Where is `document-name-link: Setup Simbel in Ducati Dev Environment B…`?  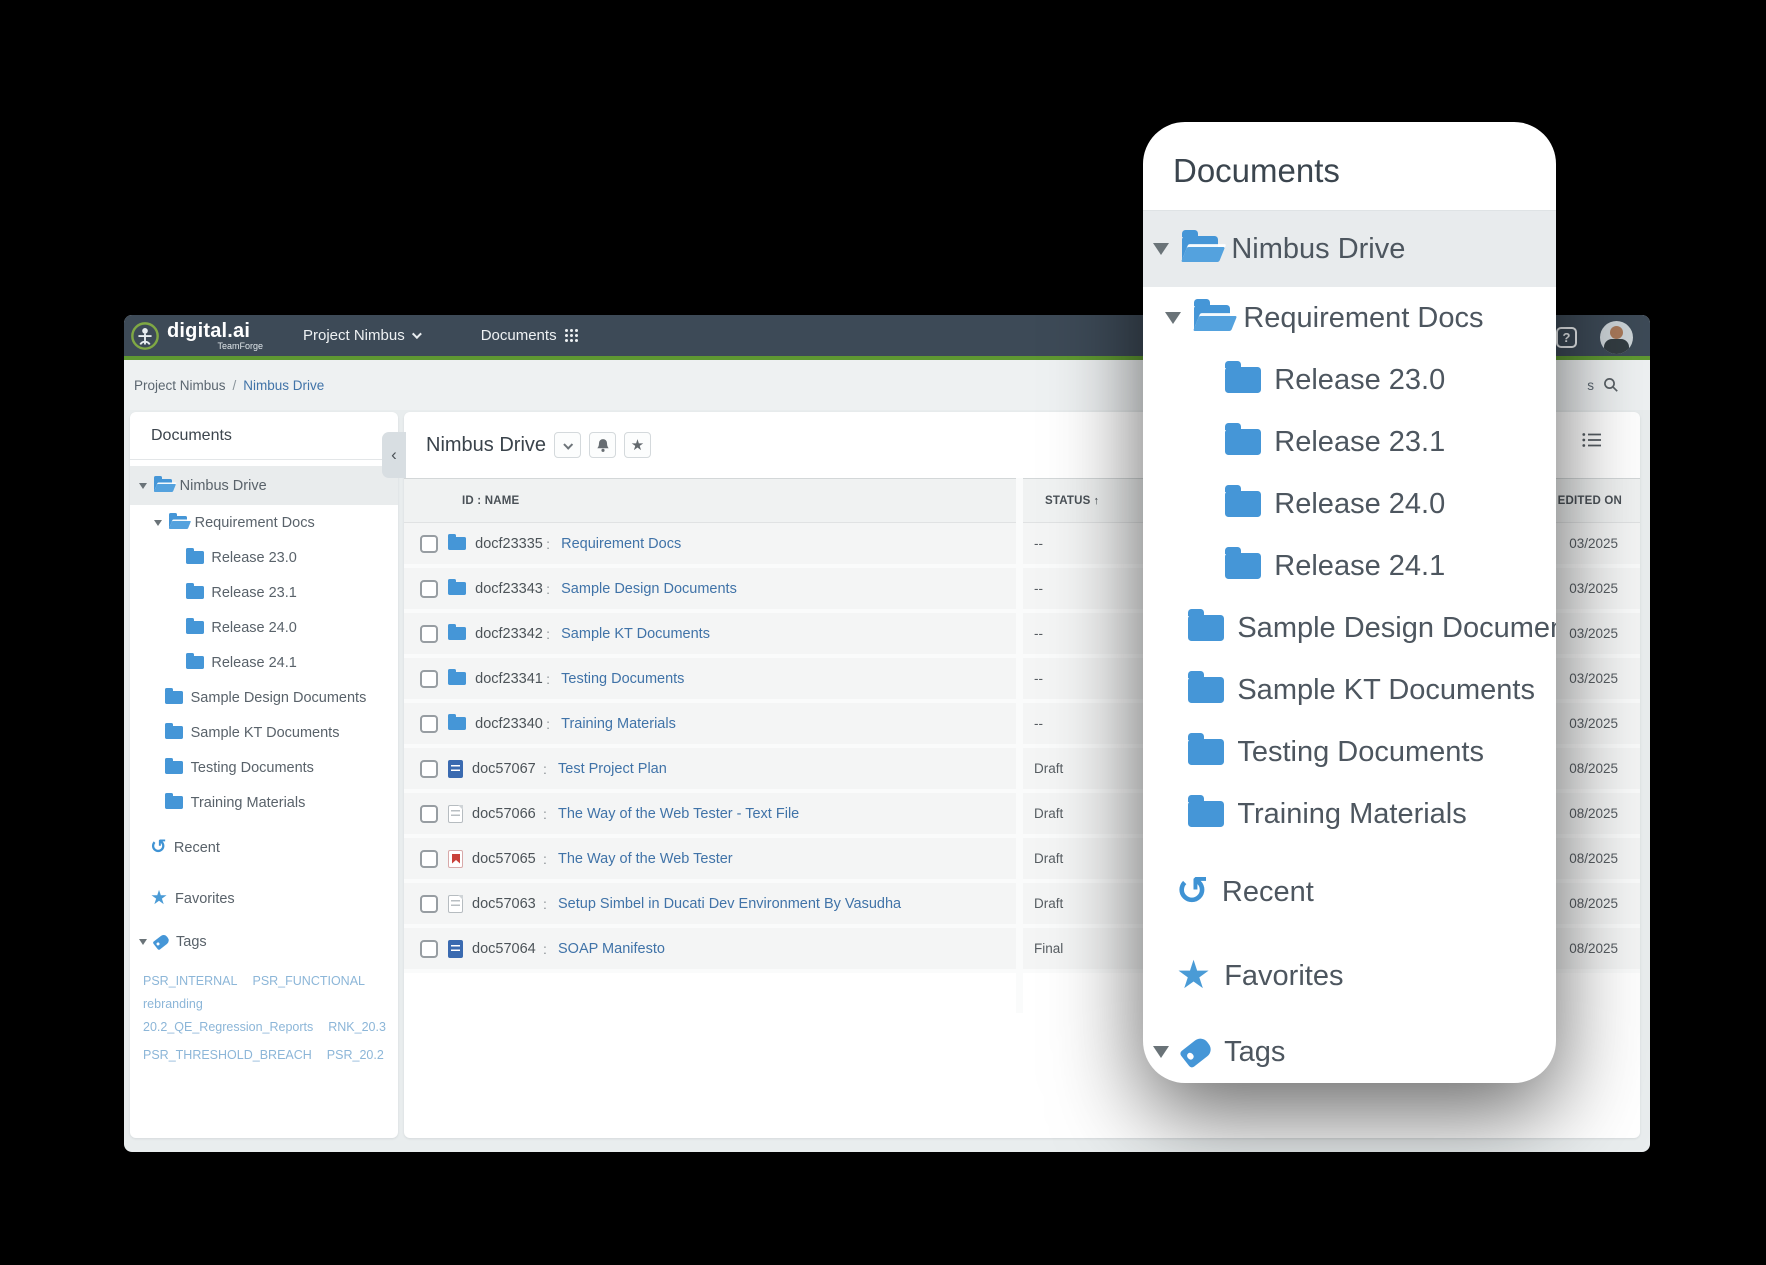 document-name-link: Setup Simbel in Ducati Dev Environment B… is located at coordinates (729, 904).